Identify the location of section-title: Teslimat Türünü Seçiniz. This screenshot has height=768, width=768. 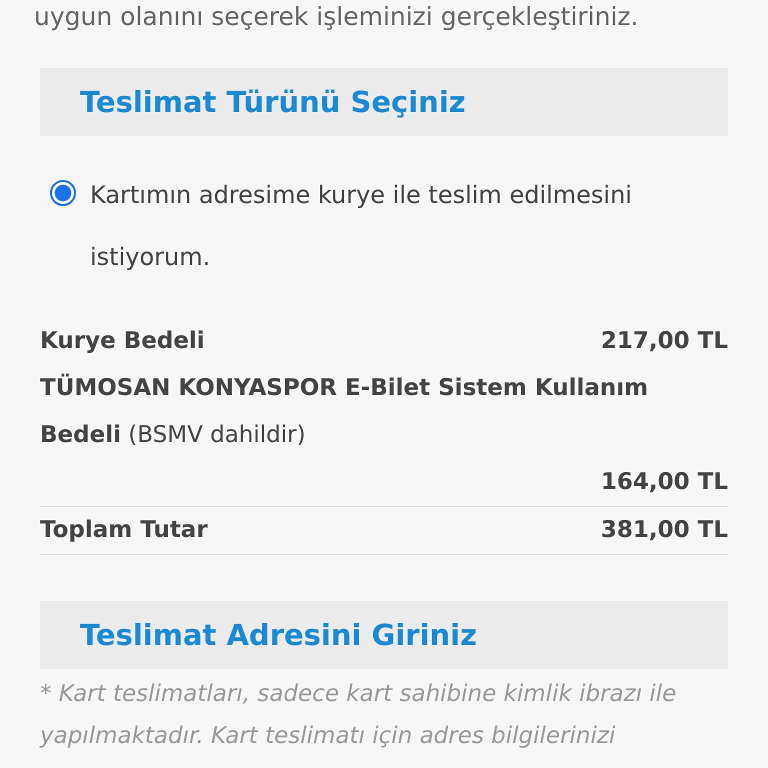
(273, 102).